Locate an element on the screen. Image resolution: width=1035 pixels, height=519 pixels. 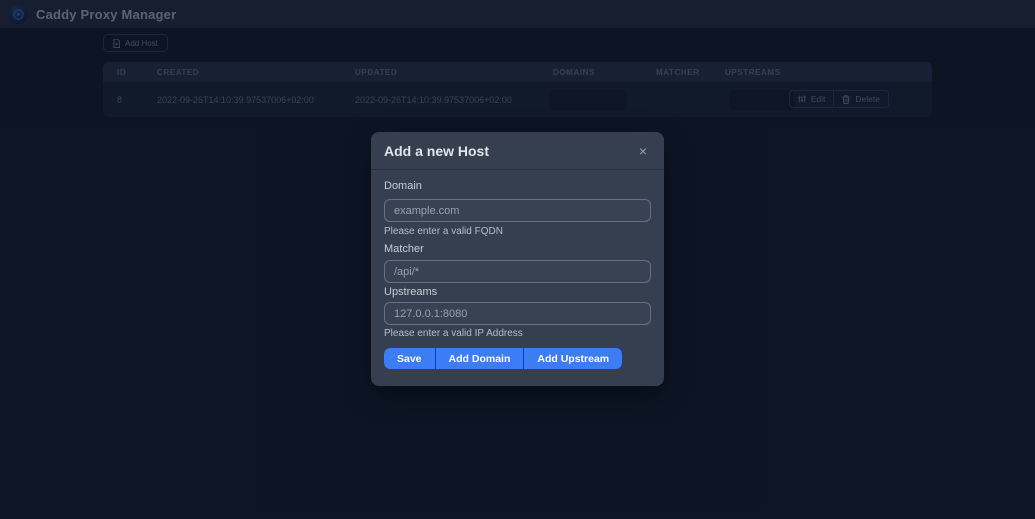
modal-button-group: Save Add Domain Add Upstream is located at coordinates (503, 358).